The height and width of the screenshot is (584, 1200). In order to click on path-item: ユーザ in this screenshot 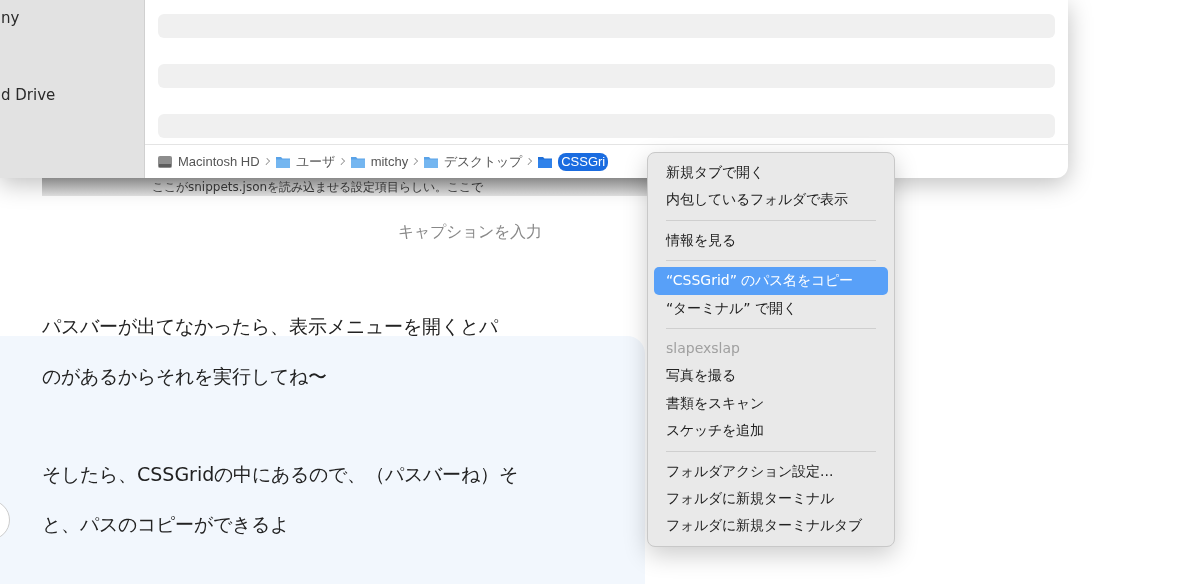, I will do `click(315, 161)`.